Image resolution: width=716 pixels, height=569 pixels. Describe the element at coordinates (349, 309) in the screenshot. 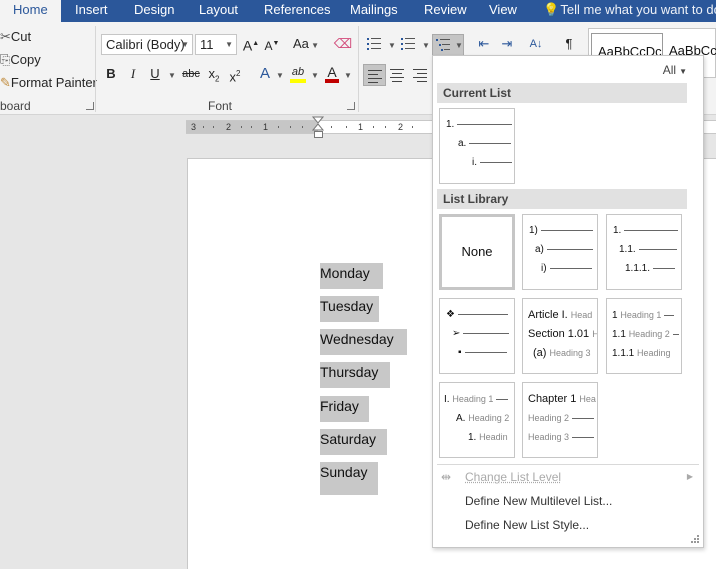

I see `list-item: Tuesday` at that location.